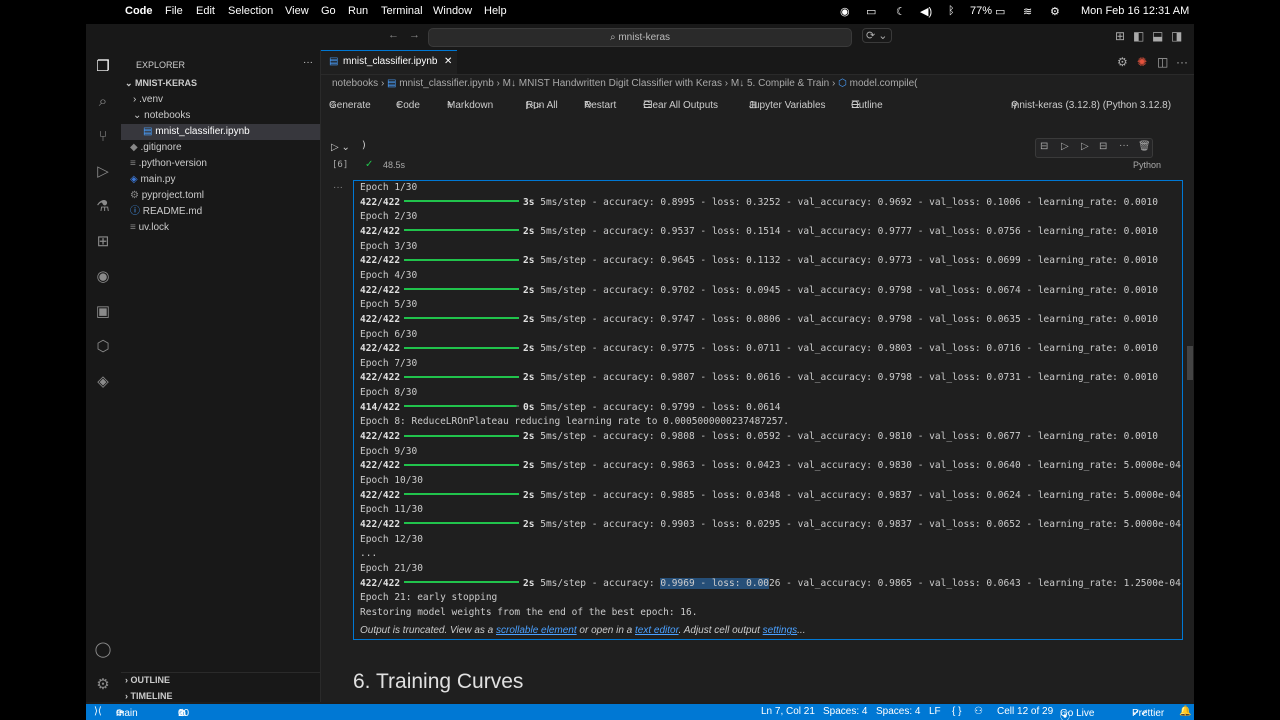  Describe the element at coordinates (166, 212) in the screenshot. I see `tree-item-readme: ⓘ README.md` at that location.